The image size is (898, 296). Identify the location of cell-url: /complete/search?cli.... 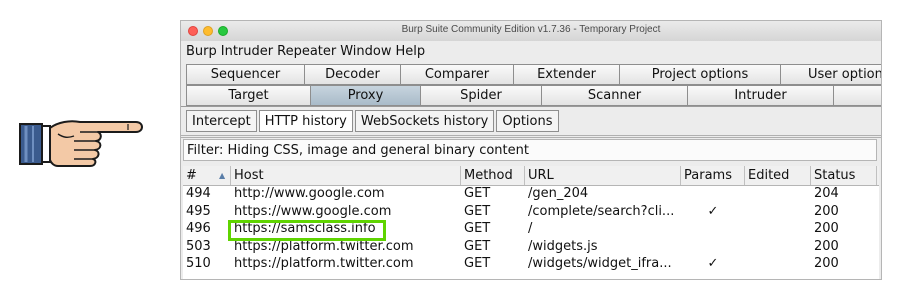
(601, 211).